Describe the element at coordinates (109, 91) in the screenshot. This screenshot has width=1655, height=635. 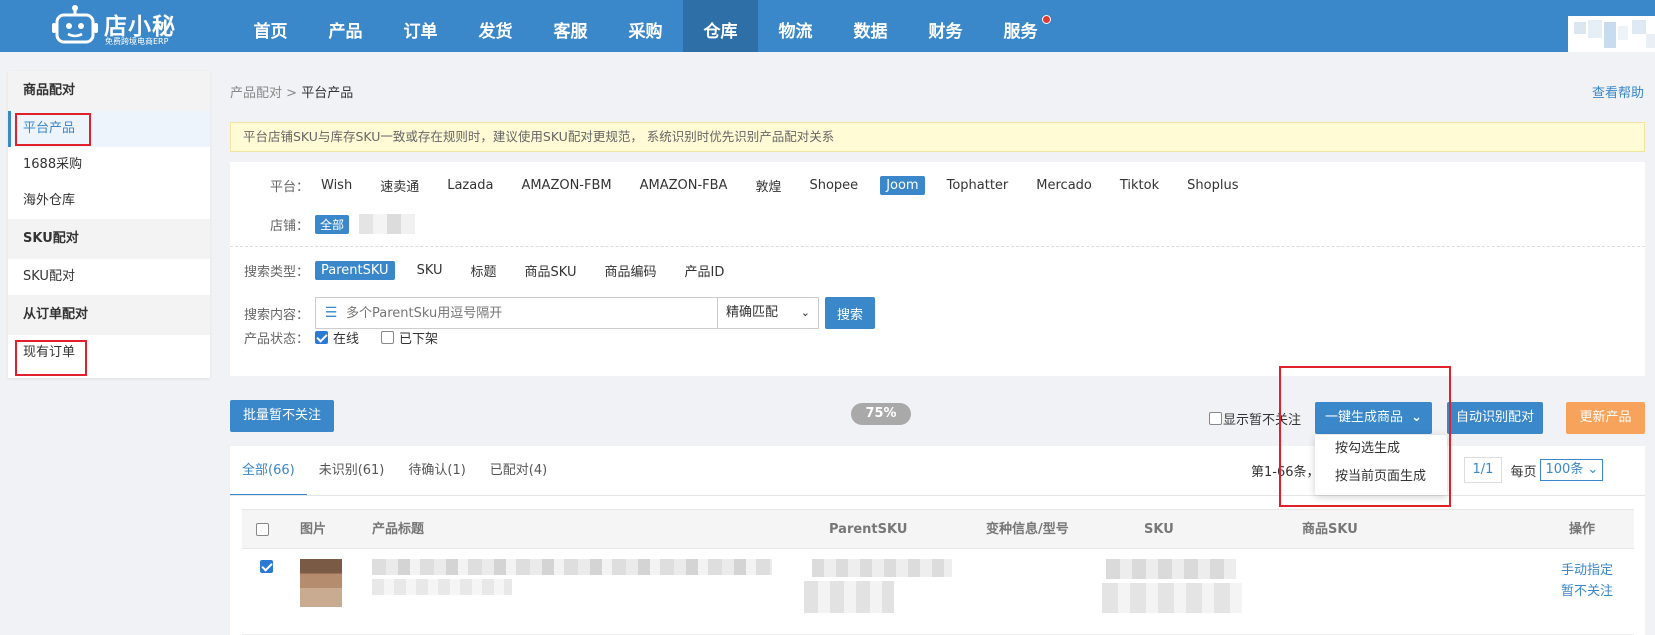
I see `sidebar-section-title: 商品配对` at that location.